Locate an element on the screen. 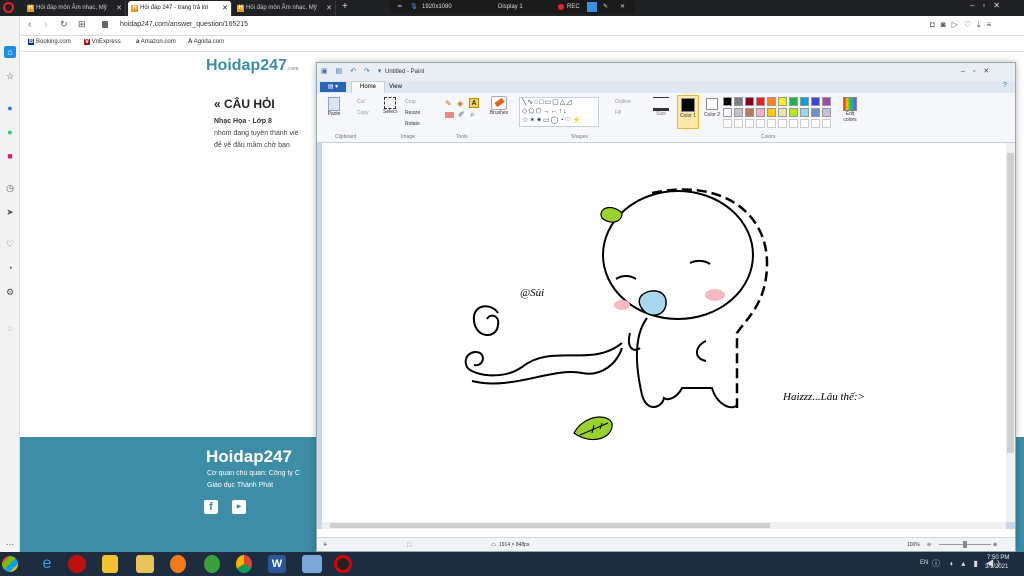 This screenshot has height=576, width=1024. vertical-scrollbar is located at coordinates (1010, 332).